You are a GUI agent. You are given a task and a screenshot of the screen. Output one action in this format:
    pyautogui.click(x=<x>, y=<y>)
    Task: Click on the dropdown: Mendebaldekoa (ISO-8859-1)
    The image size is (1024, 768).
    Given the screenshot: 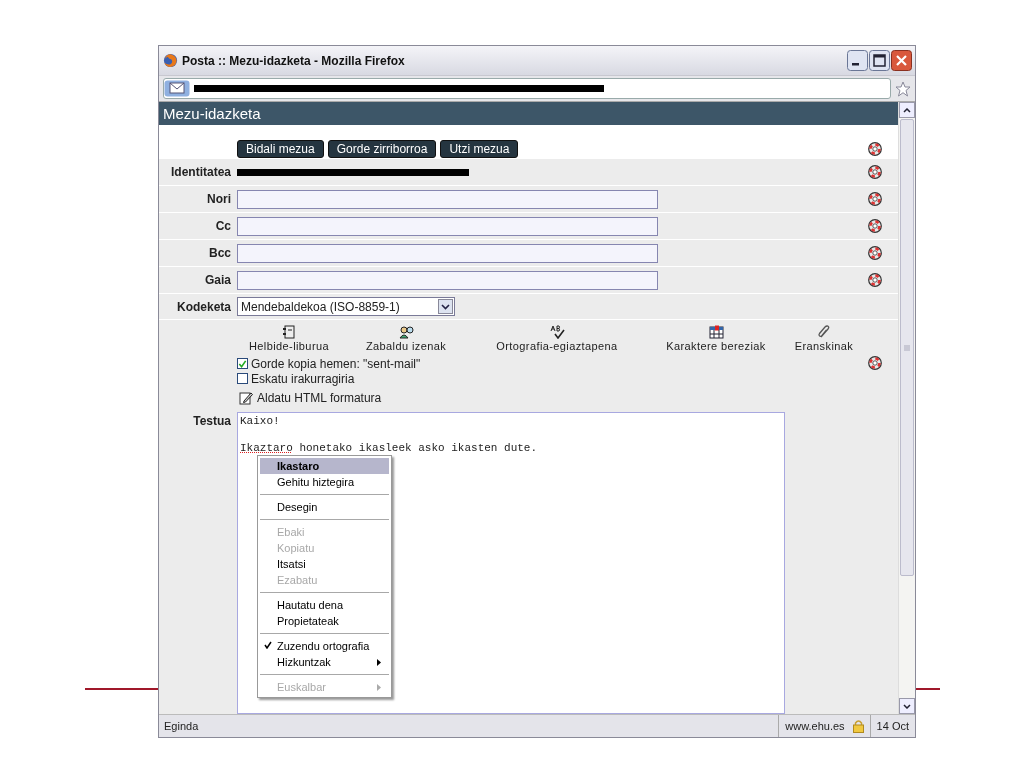 What is the action you would take?
    pyautogui.click(x=346, y=306)
    